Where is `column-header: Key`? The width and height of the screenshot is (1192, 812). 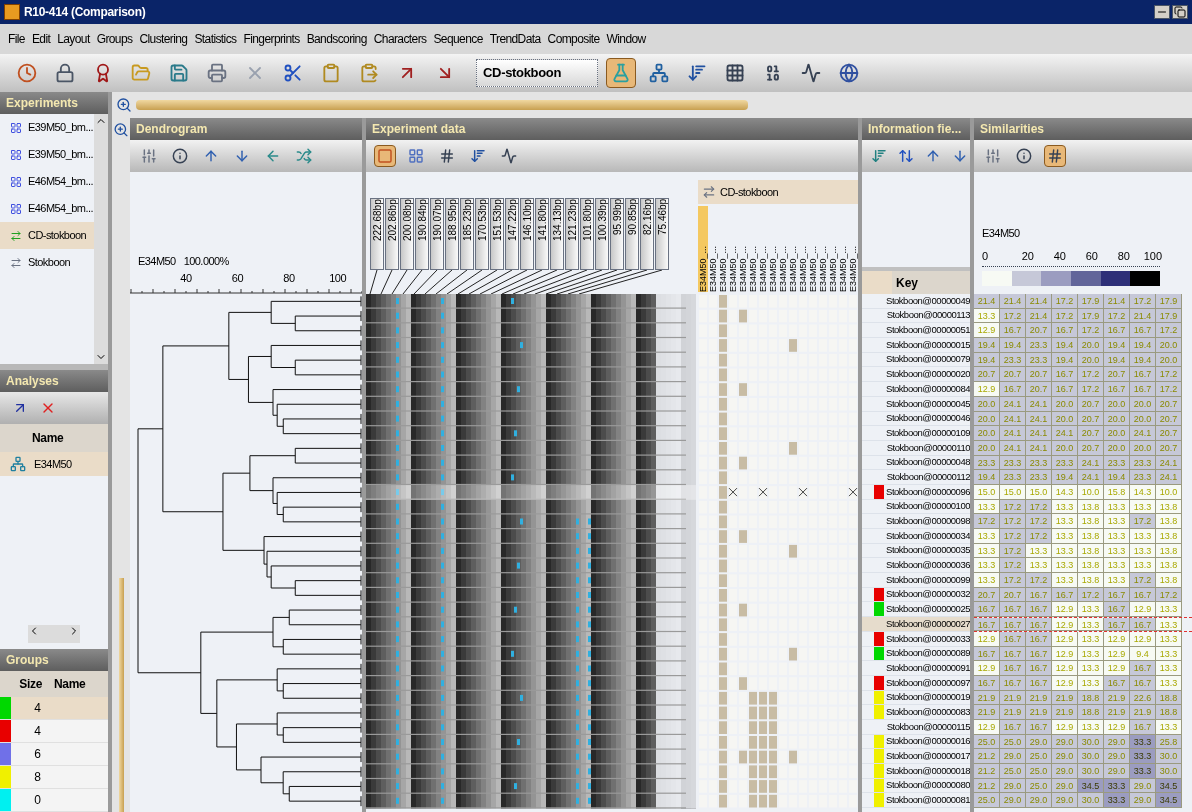
column-header: Key is located at coordinates (931, 282).